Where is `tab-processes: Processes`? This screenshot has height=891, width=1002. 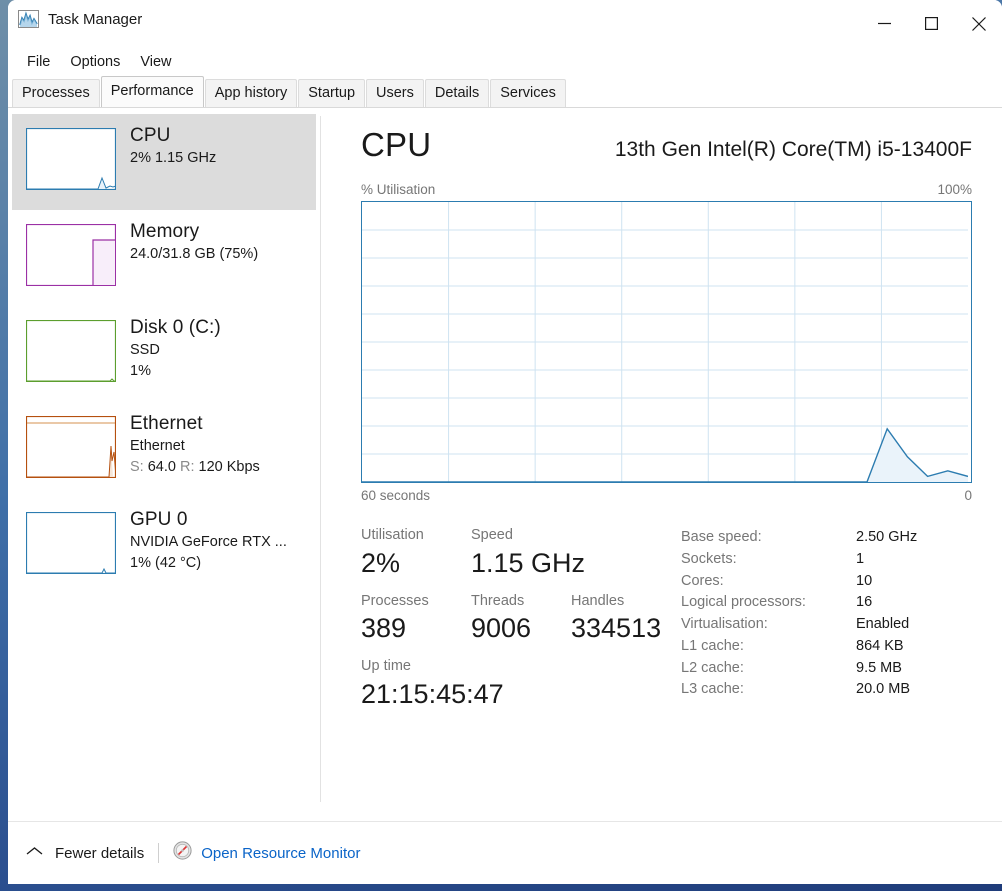
tab-processes: Processes is located at coordinates (56, 93).